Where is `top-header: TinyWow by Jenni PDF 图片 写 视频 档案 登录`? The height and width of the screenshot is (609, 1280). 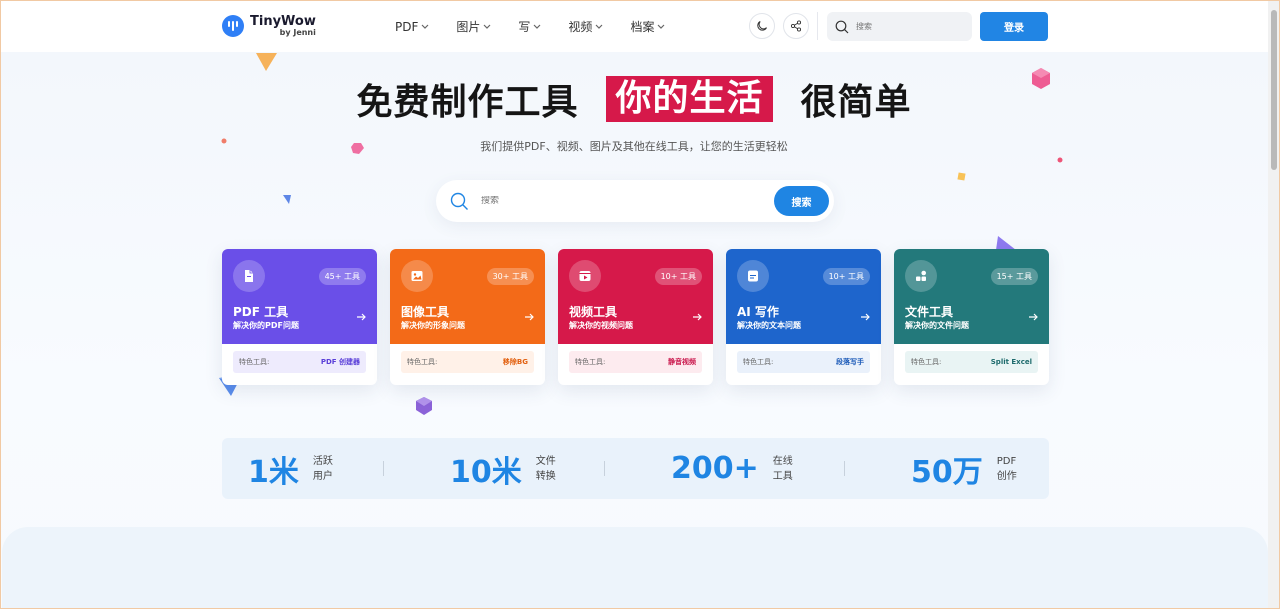 top-header: TinyWow by Jenni PDF 图片 写 视频 档案 登录 is located at coordinates (634, 26).